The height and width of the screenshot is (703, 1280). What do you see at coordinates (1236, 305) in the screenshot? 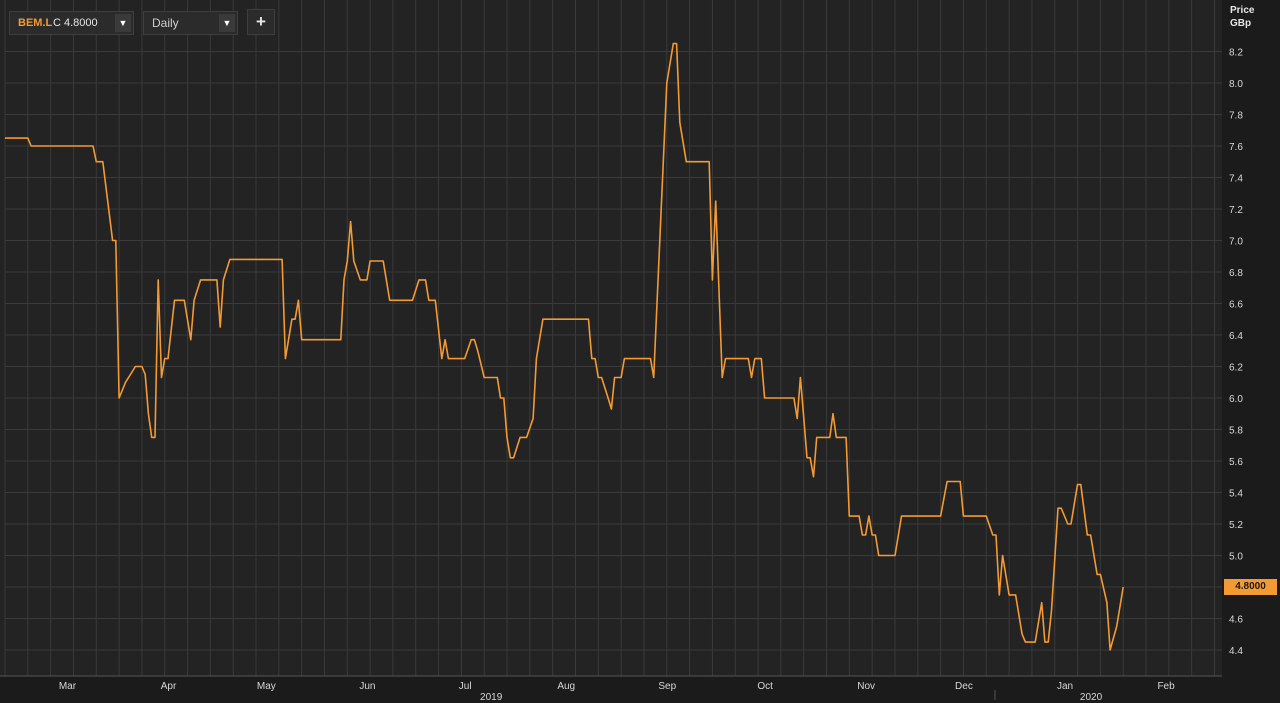
I see `y-tick-label: 6.6` at bounding box center [1236, 305].